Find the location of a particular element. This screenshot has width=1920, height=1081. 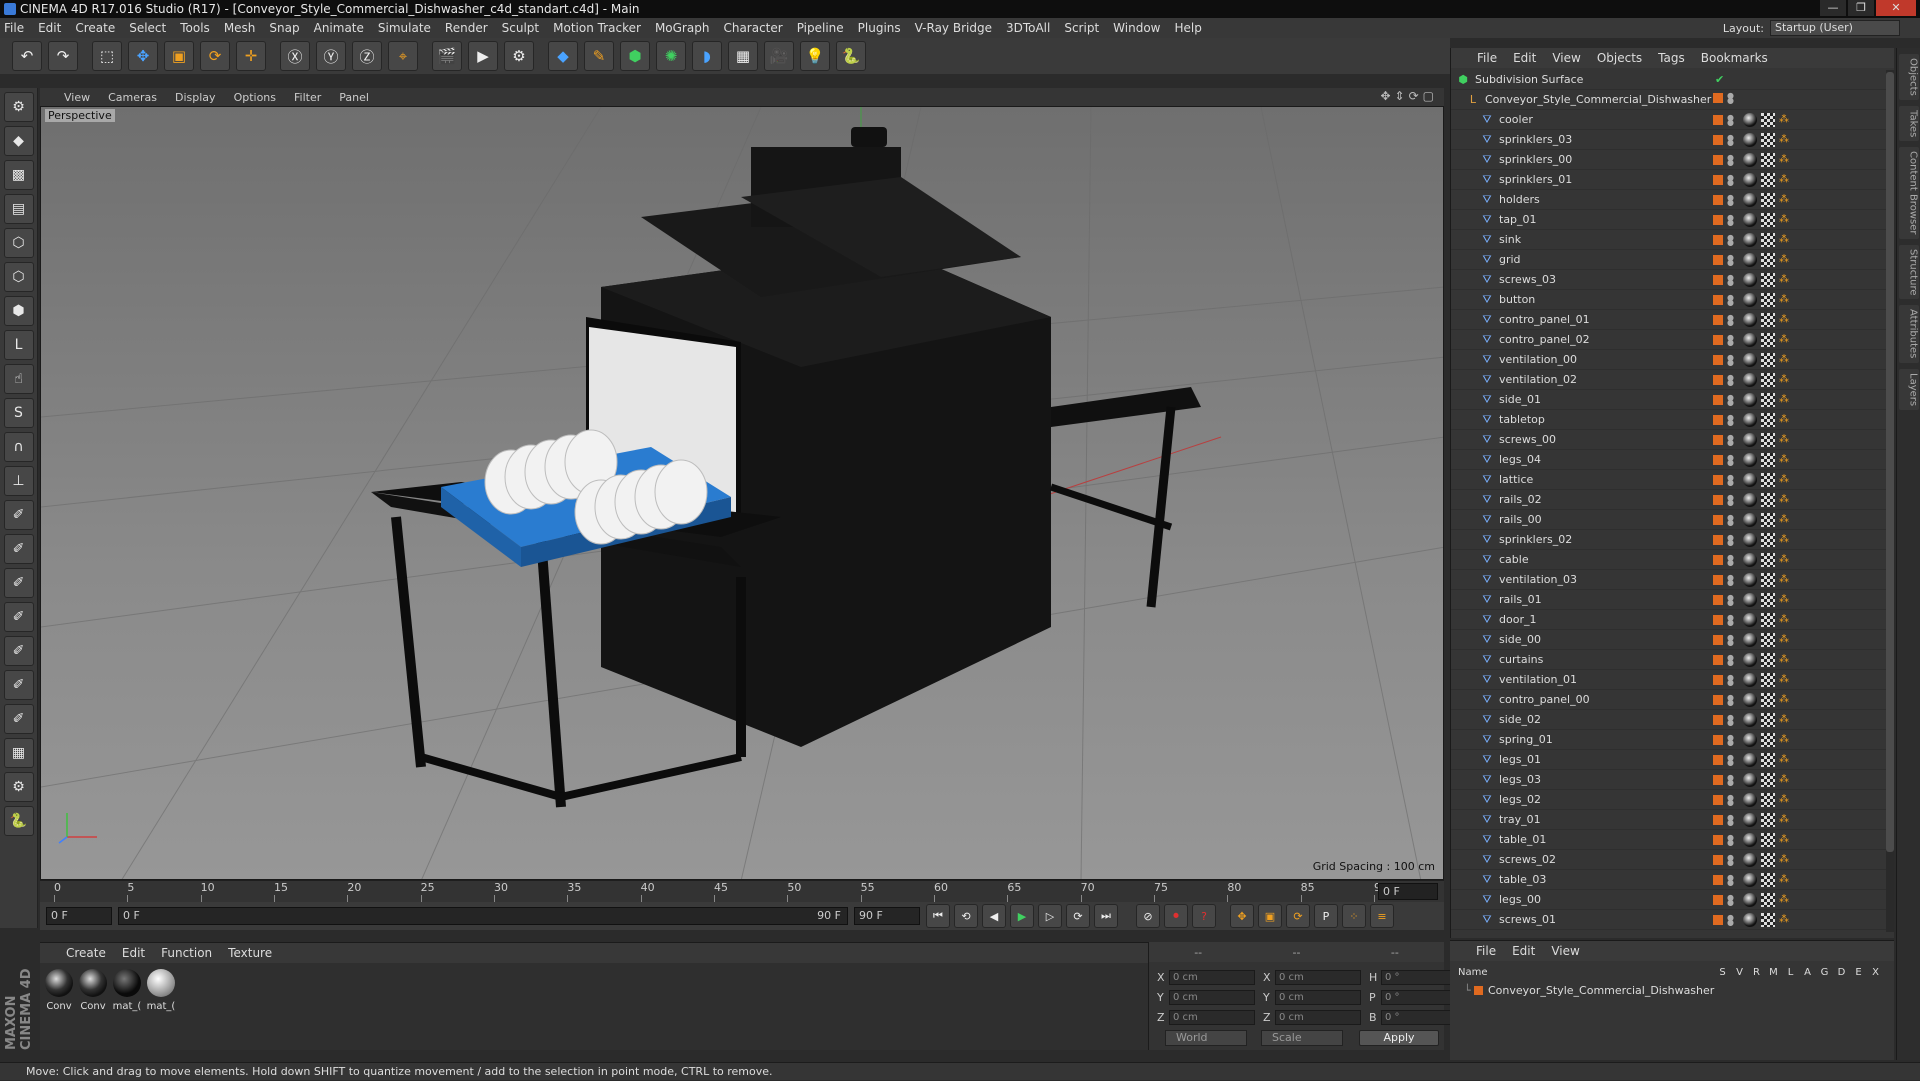

minimize-button: — is located at coordinates (1833, 8).